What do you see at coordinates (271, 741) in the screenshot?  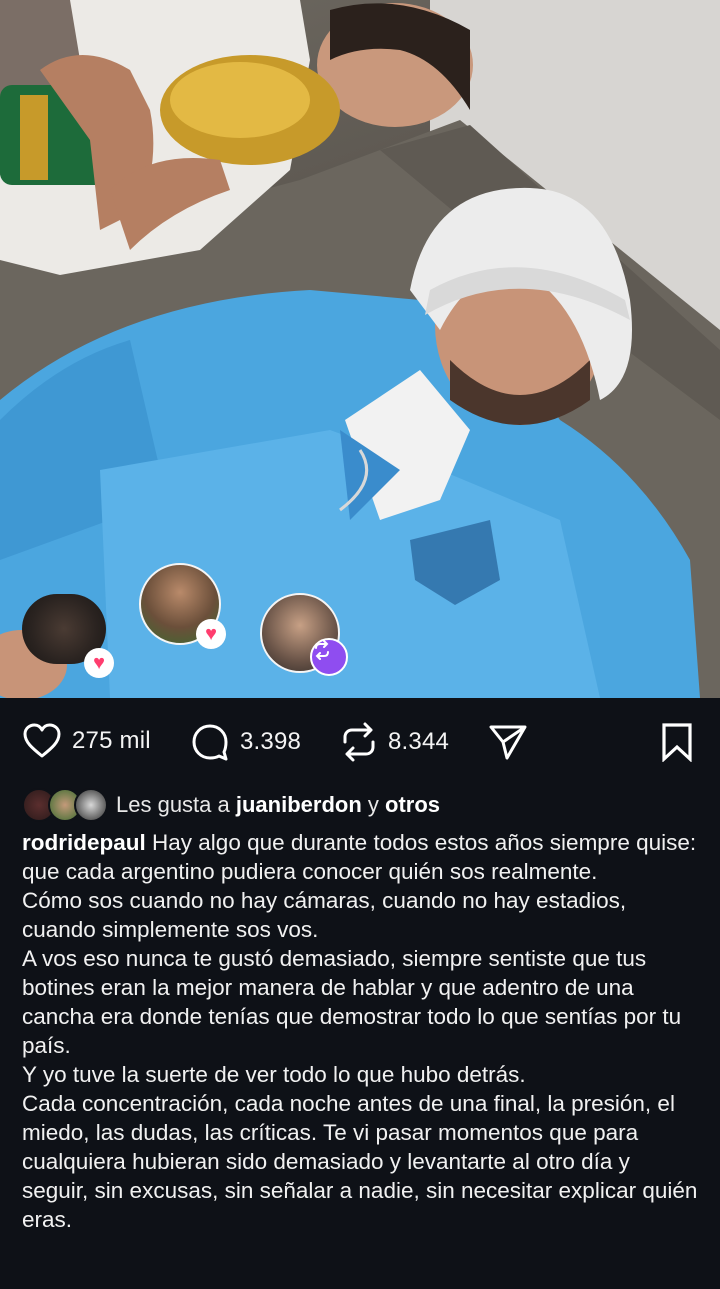 I see `comment-count: 3.398` at bounding box center [271, 741].